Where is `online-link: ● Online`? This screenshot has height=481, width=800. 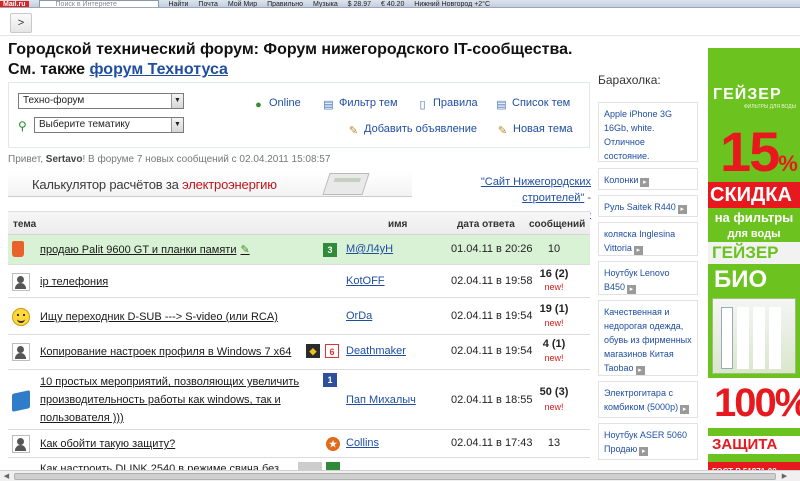
online-link: ● Online is located at coordinates (276, 104).